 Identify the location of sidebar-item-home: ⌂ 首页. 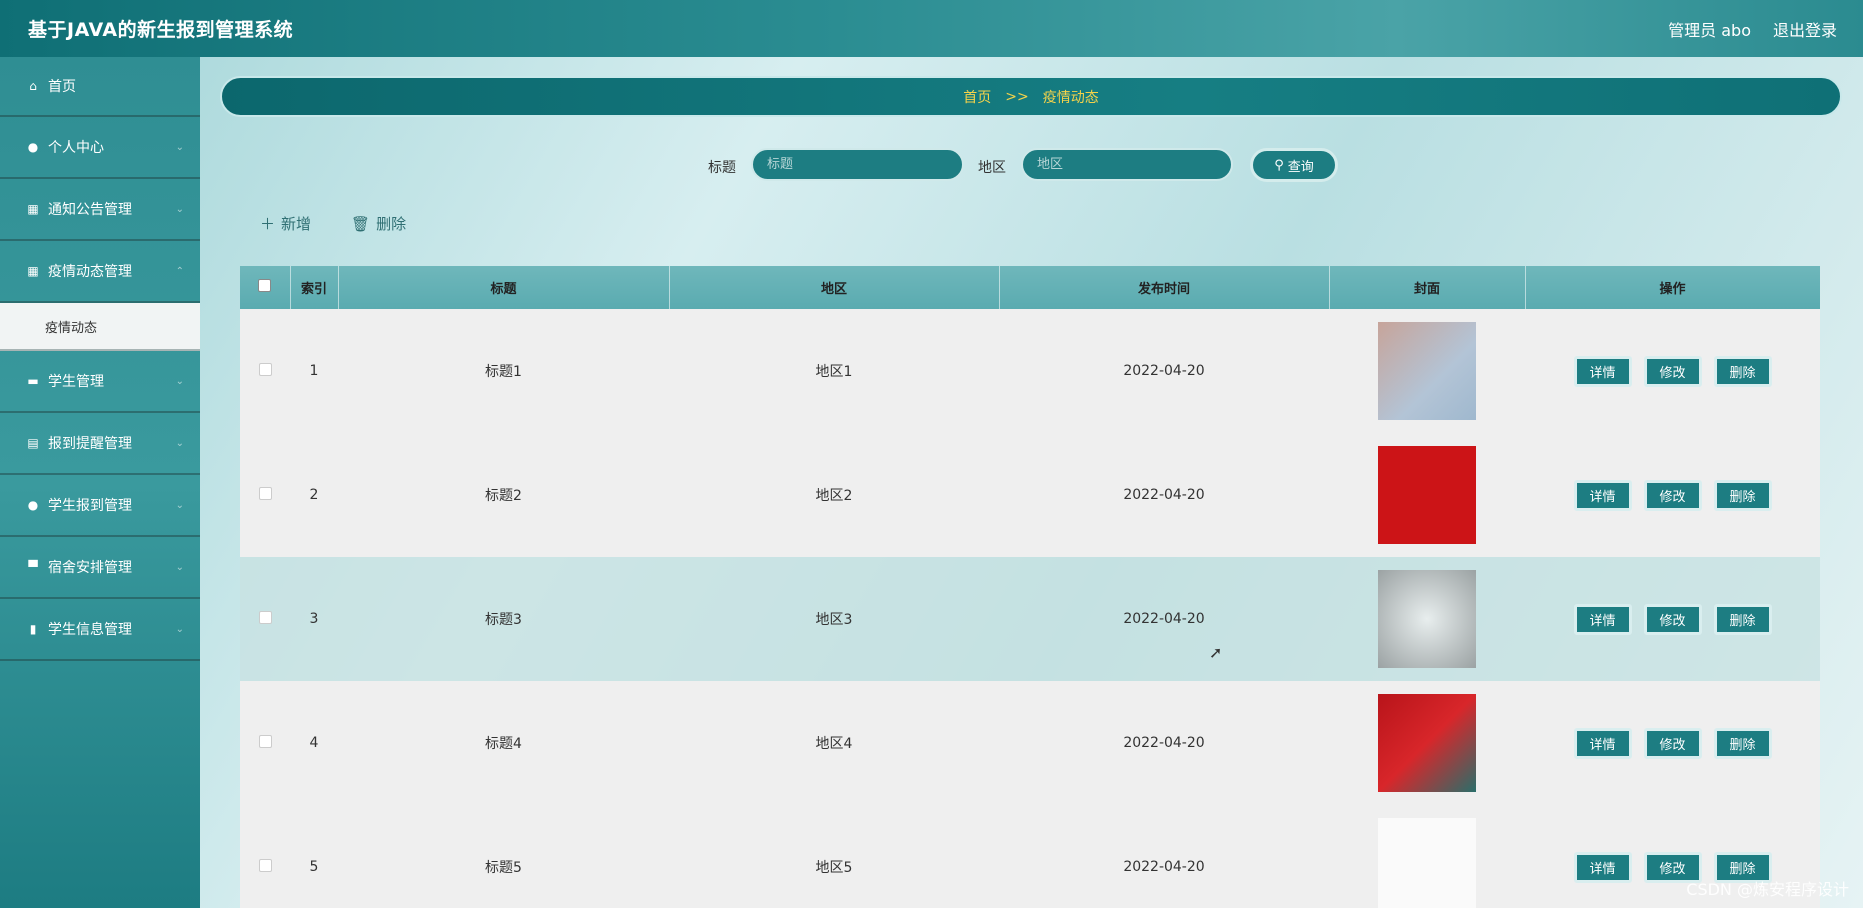
(100, 87).